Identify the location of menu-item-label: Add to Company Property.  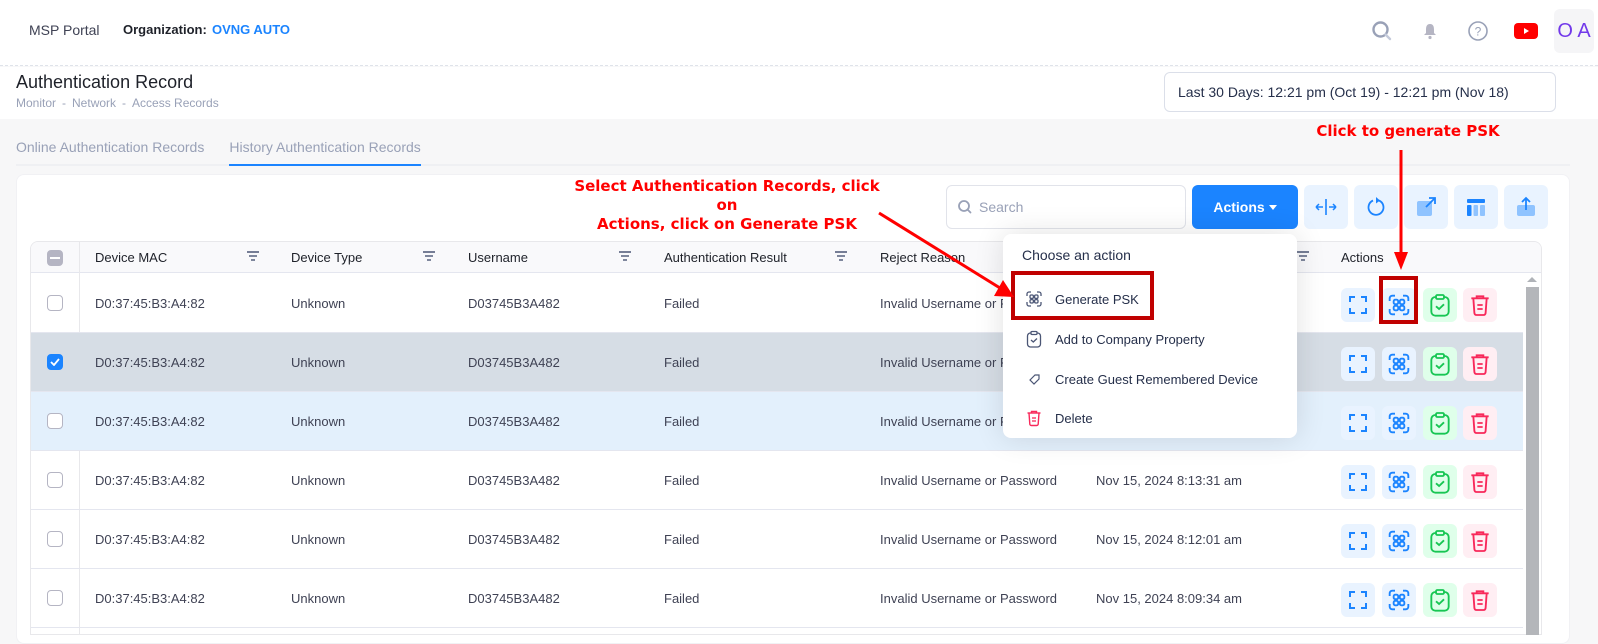
(1130, 339).